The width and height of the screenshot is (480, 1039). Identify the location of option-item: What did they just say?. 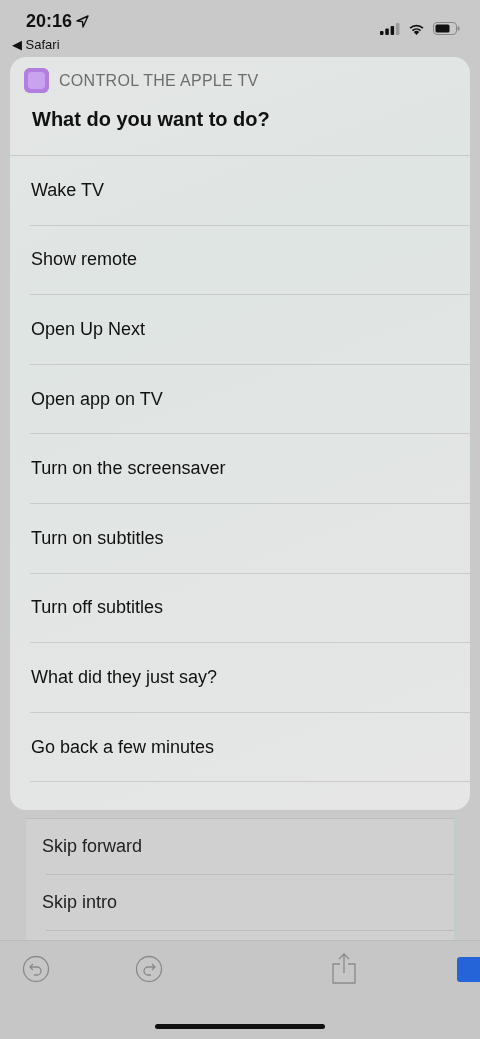
(124, 677).